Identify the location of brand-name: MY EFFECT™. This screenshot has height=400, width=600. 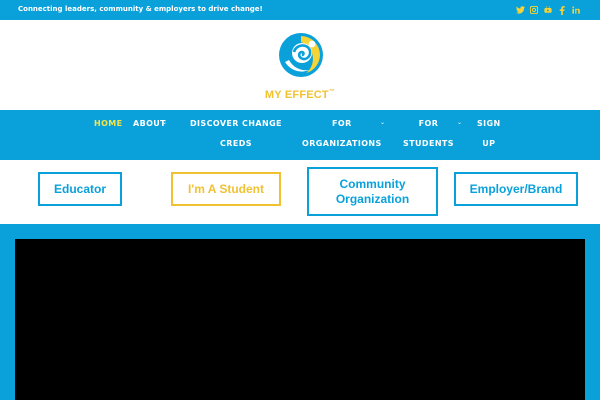
(300, 95).